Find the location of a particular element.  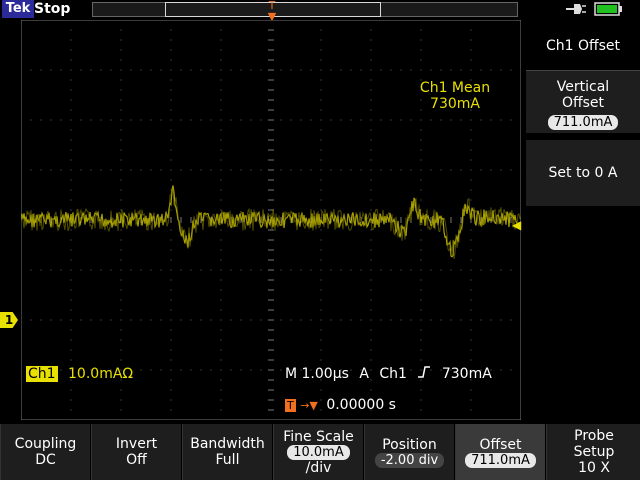

trigger-delay-marker-icon: T is located at coordinates (290, 405).